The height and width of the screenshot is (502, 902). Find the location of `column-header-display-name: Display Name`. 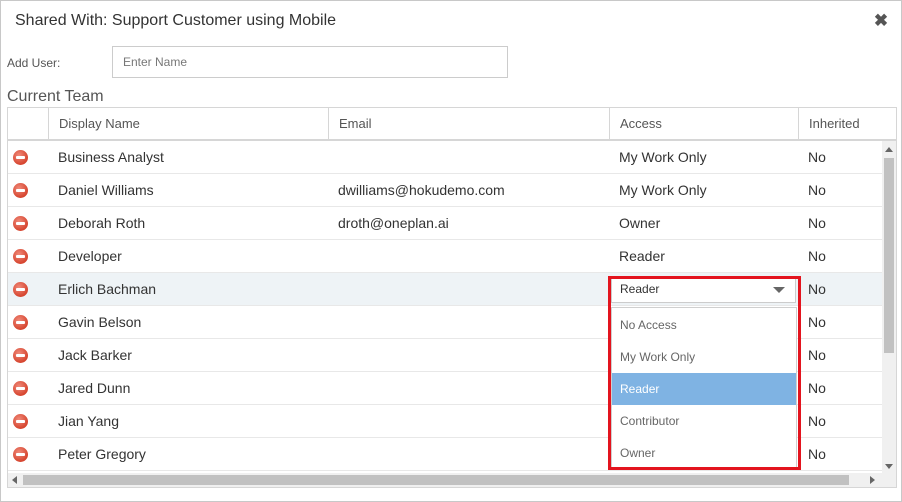

column-header-display-name: Display Name is located at coordinates (188, 123).